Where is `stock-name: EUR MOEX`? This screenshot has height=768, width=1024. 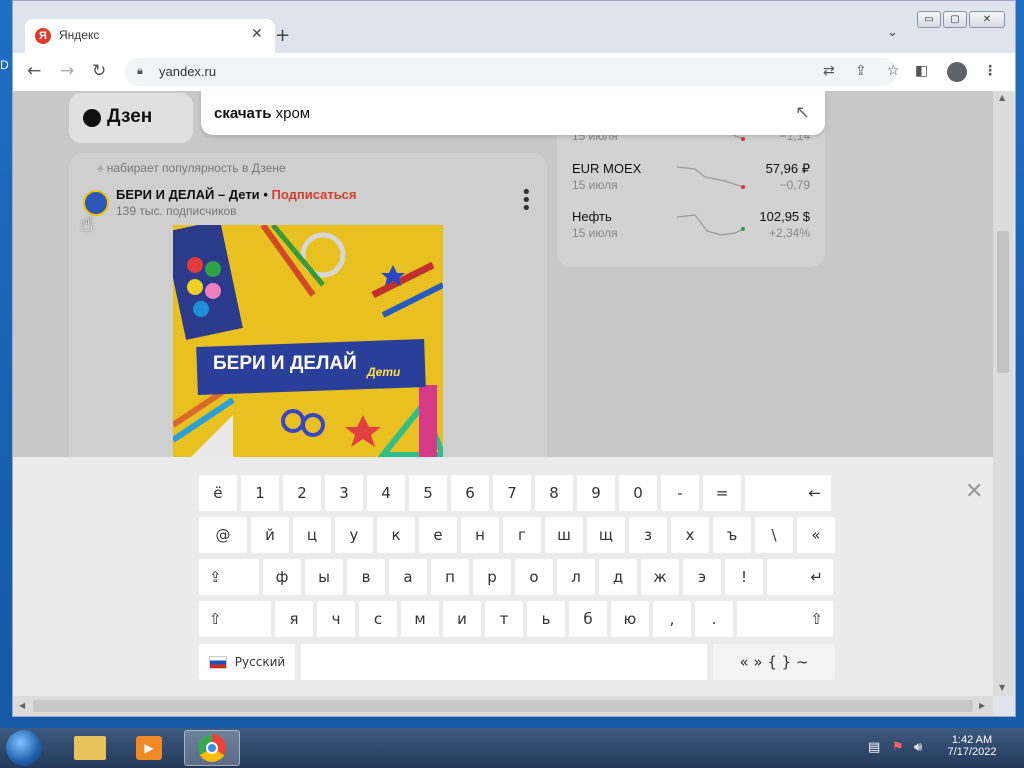 stock-name: EUR MOEX is located at coordinates (606, 168).